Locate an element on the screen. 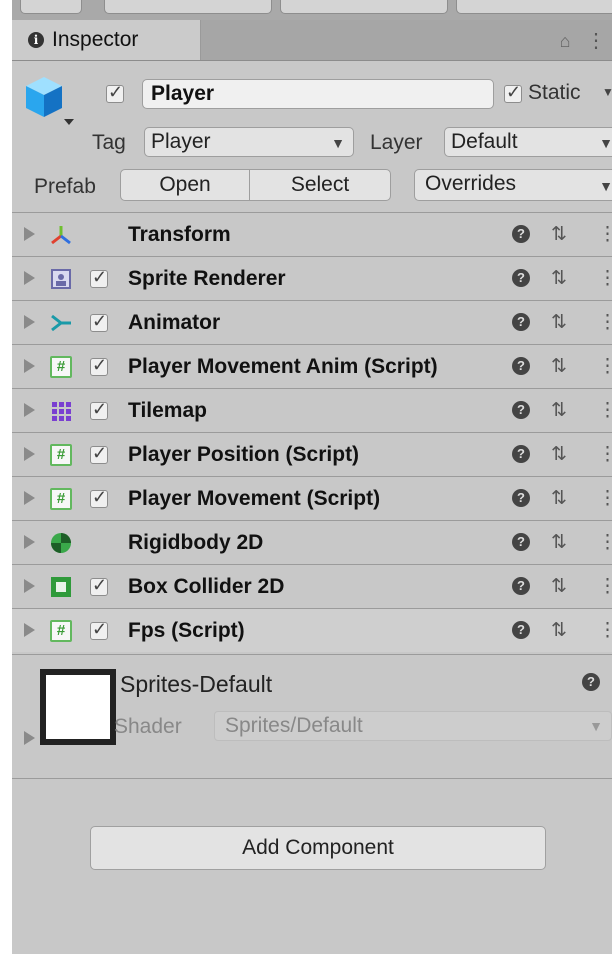 The height and width of the screenshot is (954, 612). component-row-player-movement-anim: # Player Movement Anim (Script) ? ⇅ ⋮ is located at coordinates (312, 366).